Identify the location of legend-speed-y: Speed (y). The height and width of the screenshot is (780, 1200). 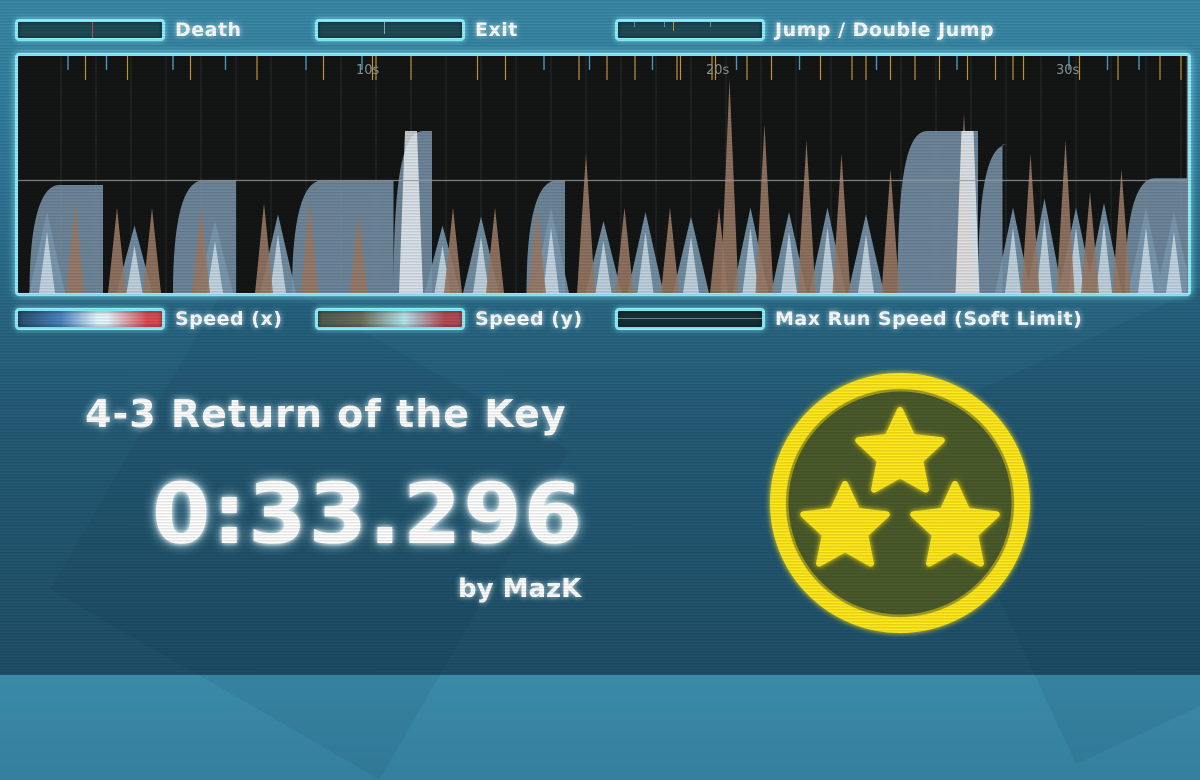
(449, 319).